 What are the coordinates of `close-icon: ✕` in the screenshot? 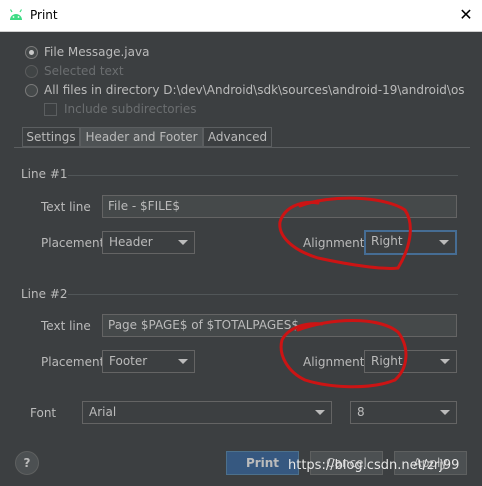 It's located at (466, 15).